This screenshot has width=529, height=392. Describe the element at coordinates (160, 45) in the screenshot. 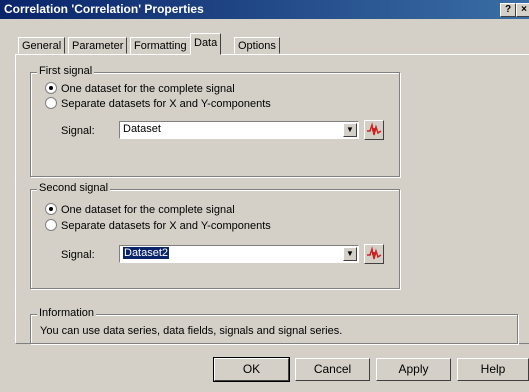

I see `tab-formatting: Formatting` at that location.